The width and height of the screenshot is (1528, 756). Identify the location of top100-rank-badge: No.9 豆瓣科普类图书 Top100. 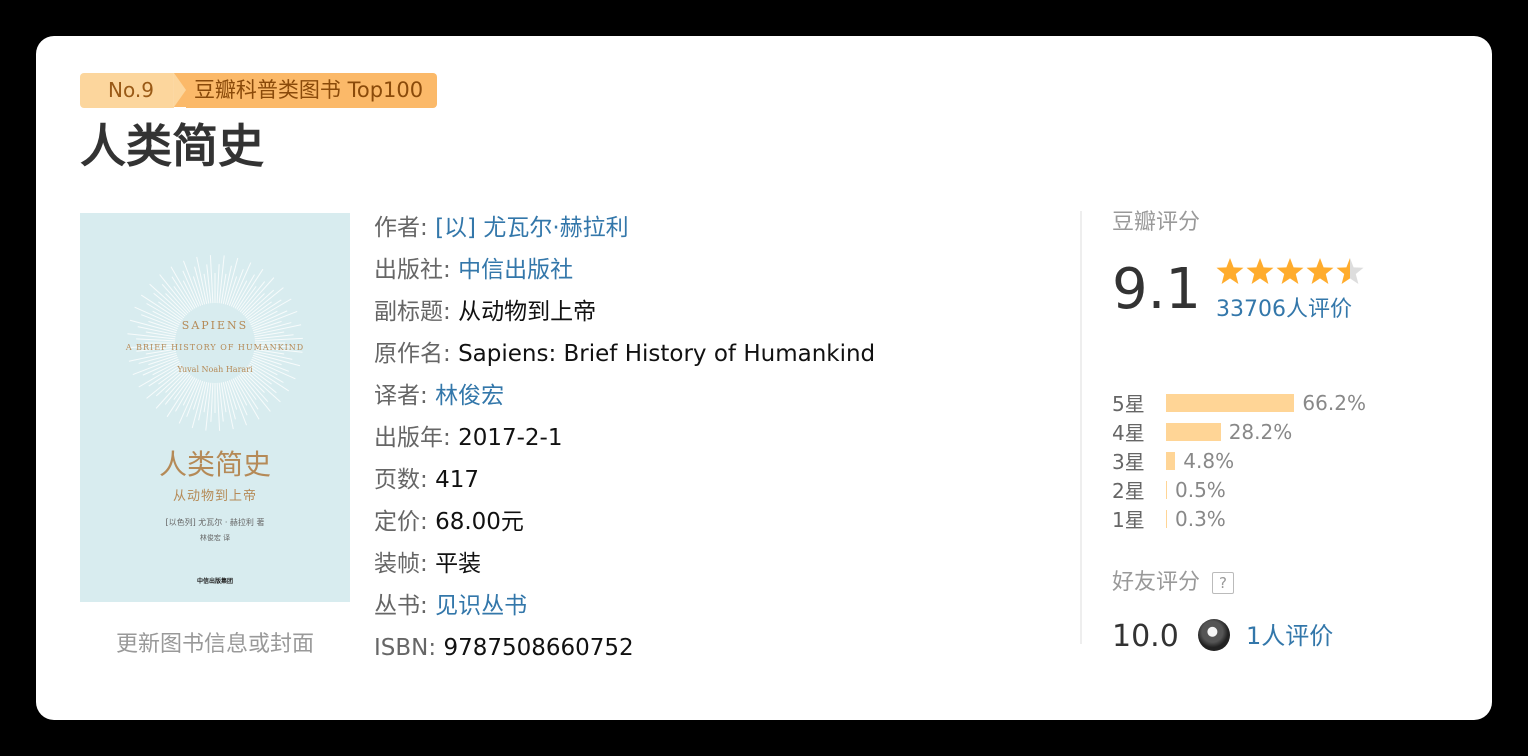
(259, 90).